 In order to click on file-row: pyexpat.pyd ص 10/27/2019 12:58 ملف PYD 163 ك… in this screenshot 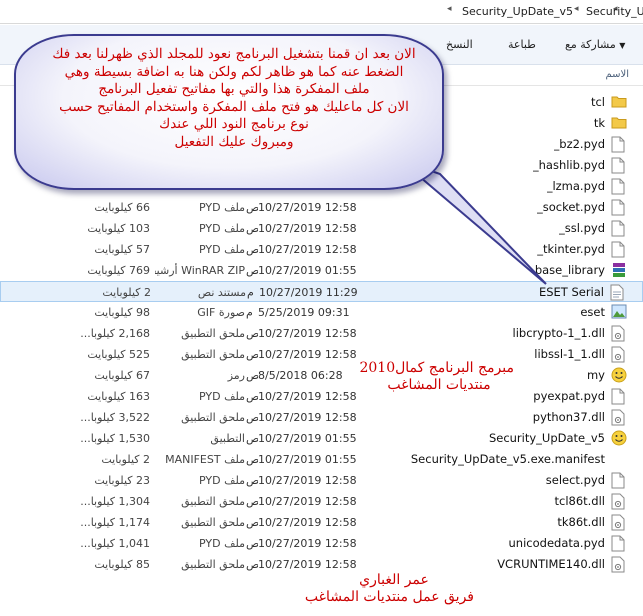, I will do `click(321, 396)`.